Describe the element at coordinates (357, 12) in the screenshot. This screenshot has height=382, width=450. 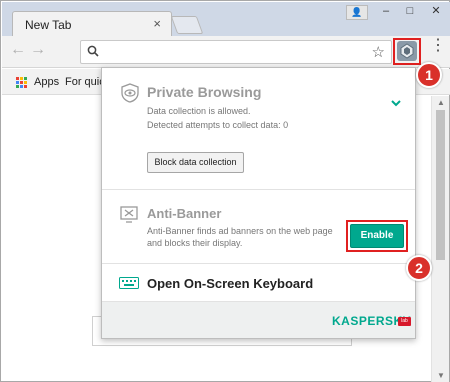
I see `profile-icon: 👤` at that location.